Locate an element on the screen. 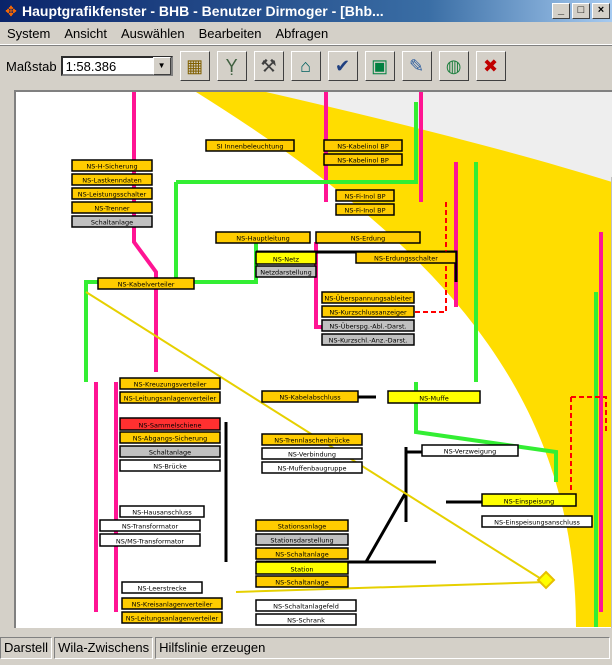  diagram-node: NS-Lastkenndaten is located at coordinates (112, 179).